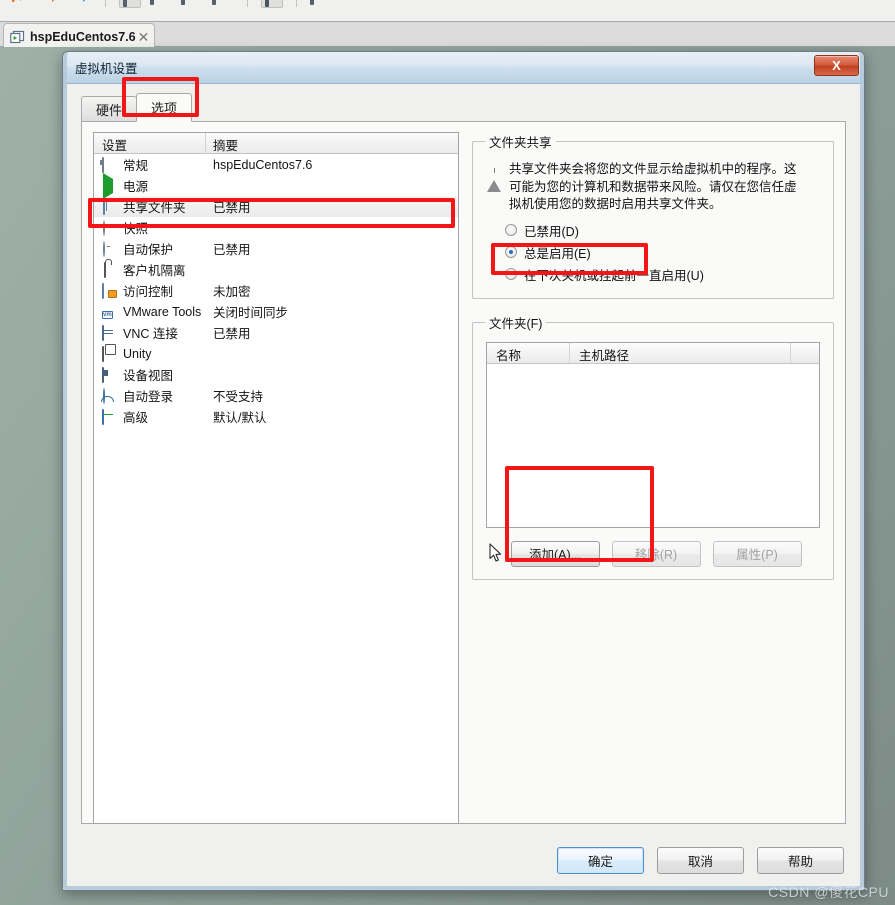 The width and height of the screenshot is (895, 905). What do you see at coordinates (161, 4) in the screenshot?
I see `show-thumbnail-icon` at bounding box center [161, 4].